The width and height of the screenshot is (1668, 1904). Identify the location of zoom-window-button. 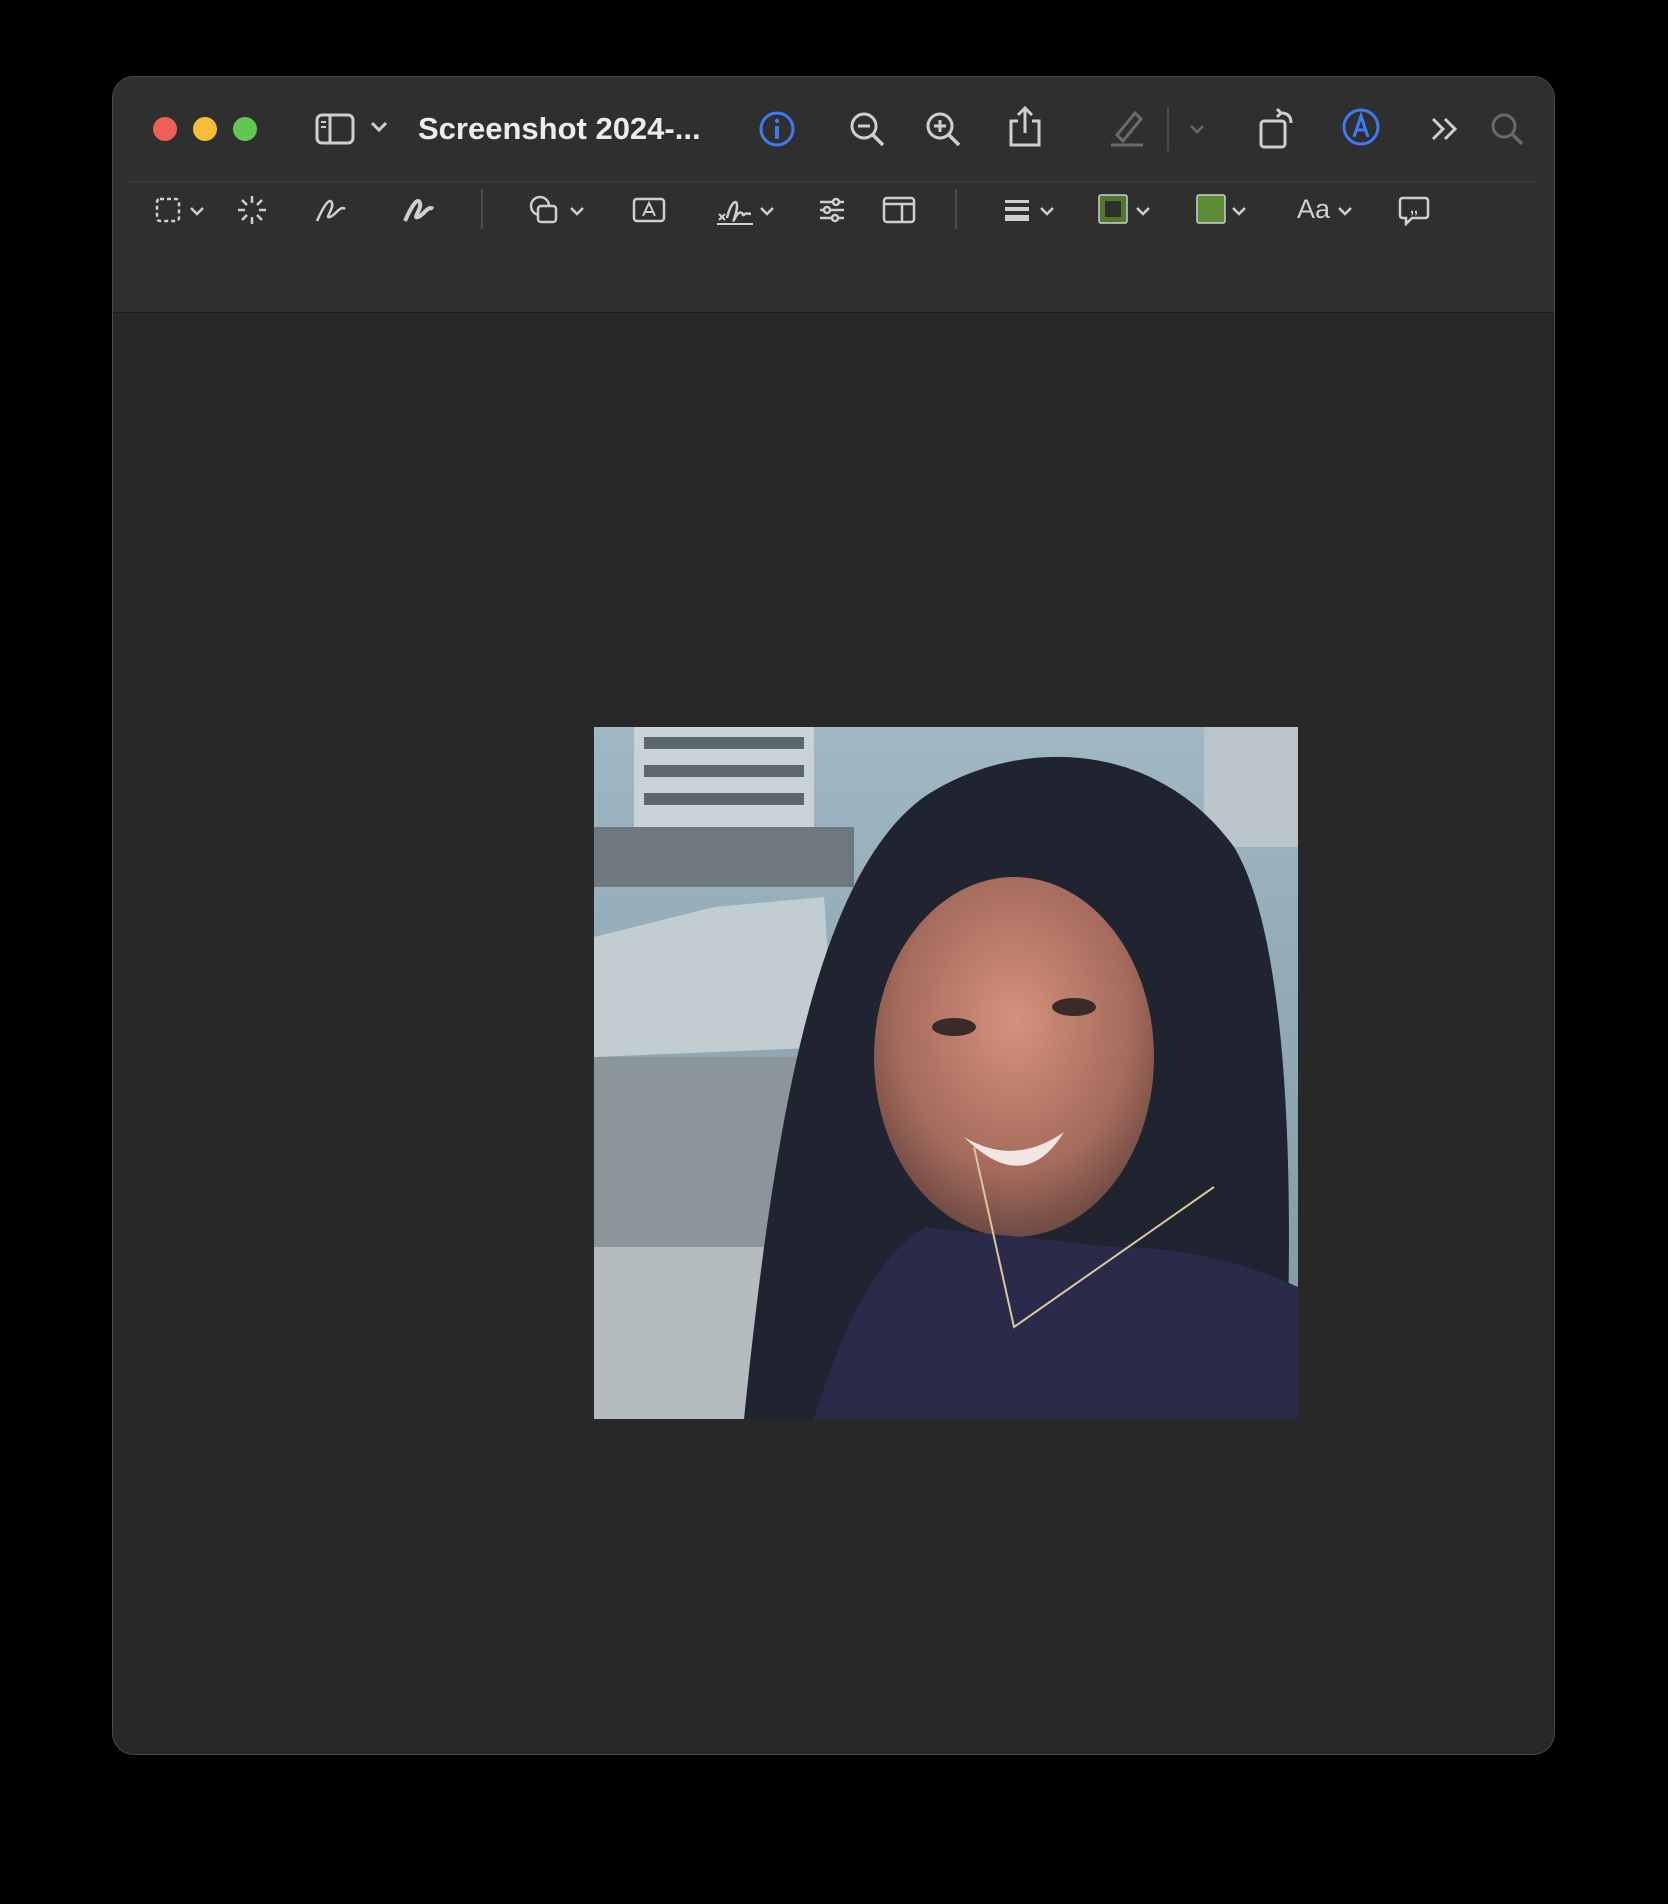
(245, 129).